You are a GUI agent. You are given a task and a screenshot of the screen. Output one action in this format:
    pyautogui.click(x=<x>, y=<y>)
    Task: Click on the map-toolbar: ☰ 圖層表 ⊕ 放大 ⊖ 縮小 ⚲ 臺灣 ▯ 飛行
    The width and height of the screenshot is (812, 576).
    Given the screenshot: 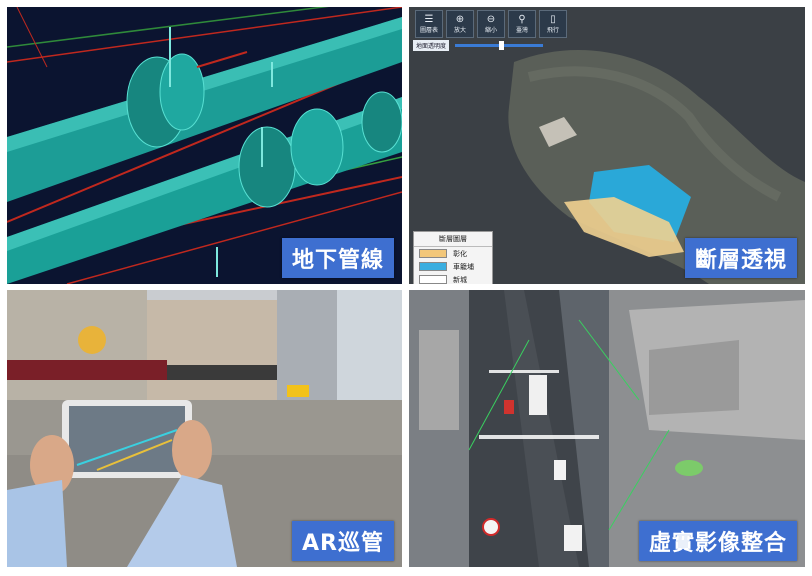 What is the action you would take?
    pyautogui.click(x=491, y=24)
    